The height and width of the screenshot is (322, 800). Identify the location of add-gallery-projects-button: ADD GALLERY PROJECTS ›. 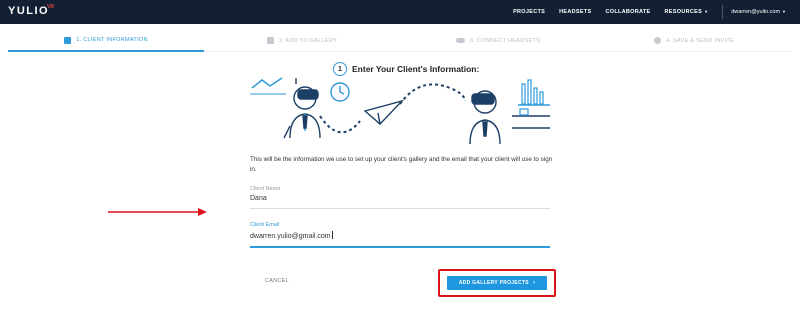
(497, 283).